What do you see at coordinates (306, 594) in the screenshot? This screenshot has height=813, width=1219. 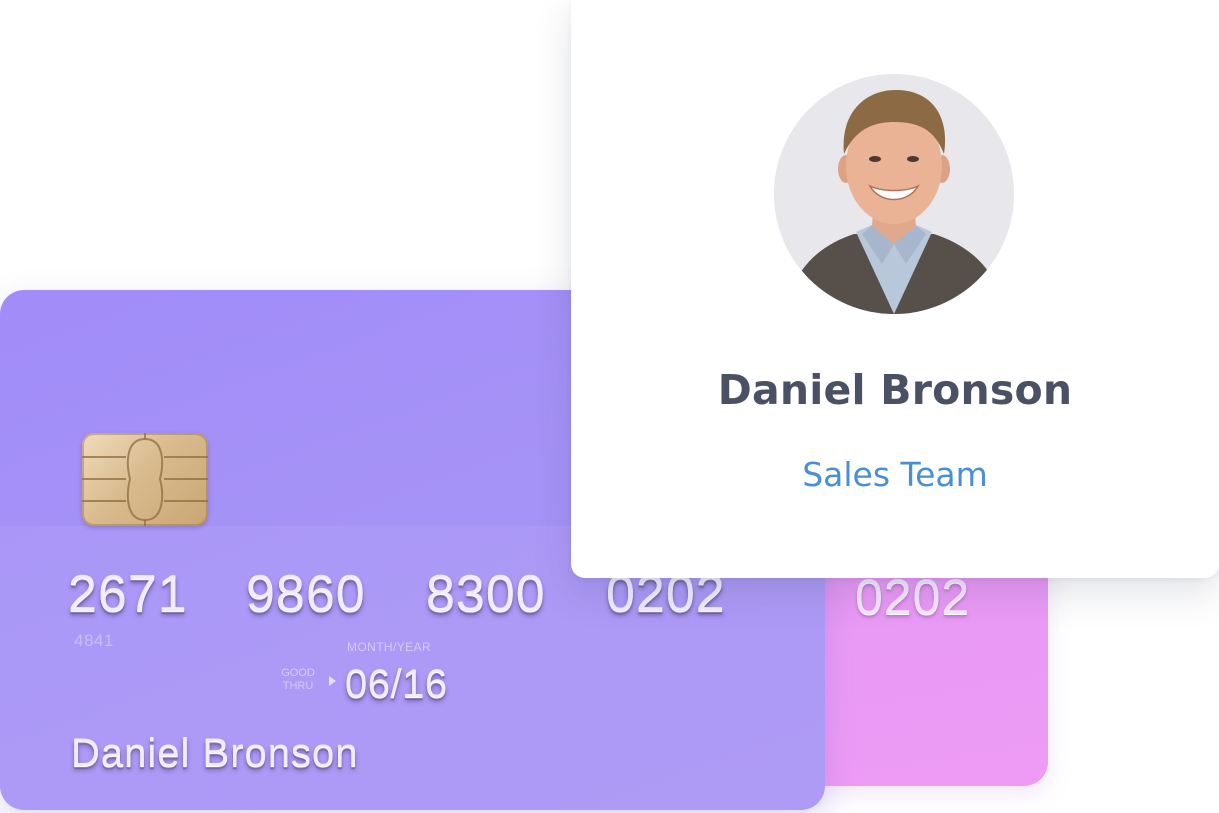 I see `card-number-group-2: 9860` at bounding box center [306, 594].